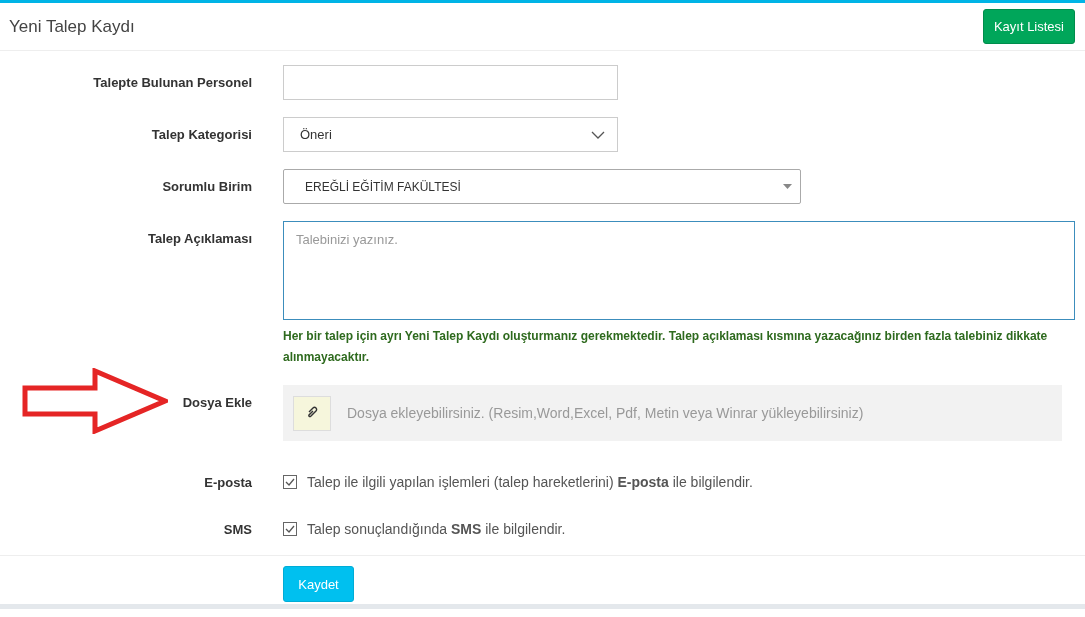 The width and height of the screenshot is (1085, 617). Describe the element at coordinates (201, 134) in the screenshot. I see `field-label: Talep Kategorisi` at that location.